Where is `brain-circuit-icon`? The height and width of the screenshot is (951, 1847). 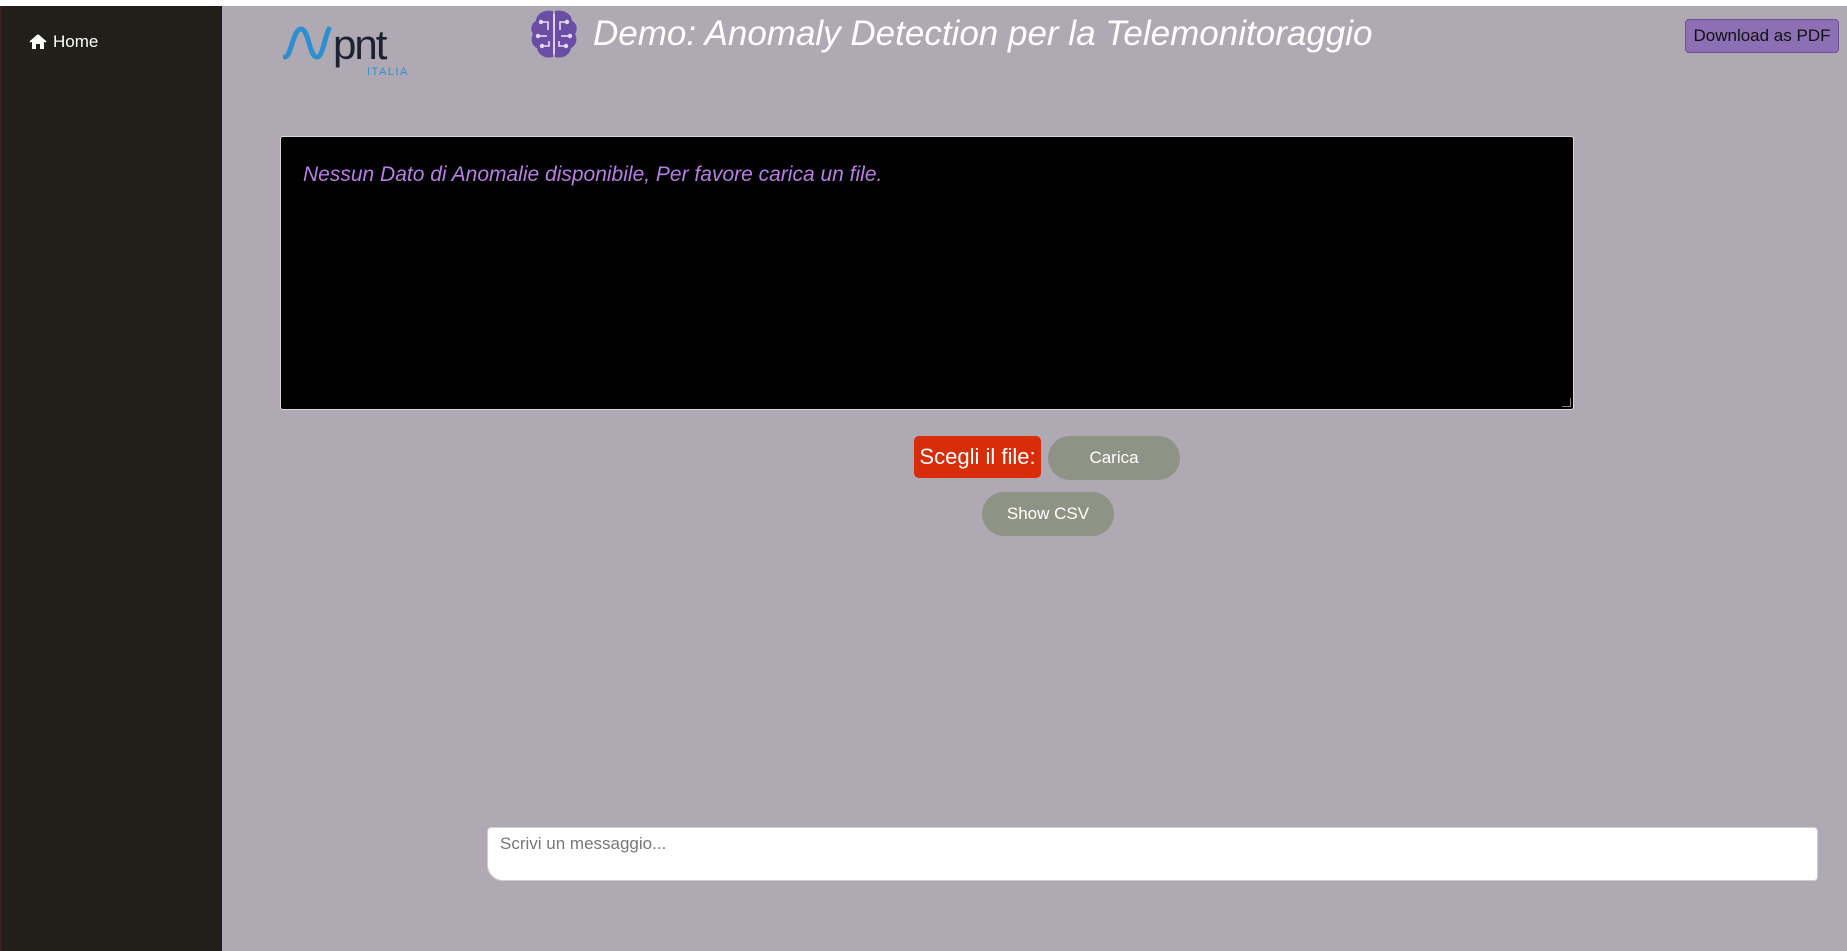 brain-circuit-icon is located at coordinates (554, 34).